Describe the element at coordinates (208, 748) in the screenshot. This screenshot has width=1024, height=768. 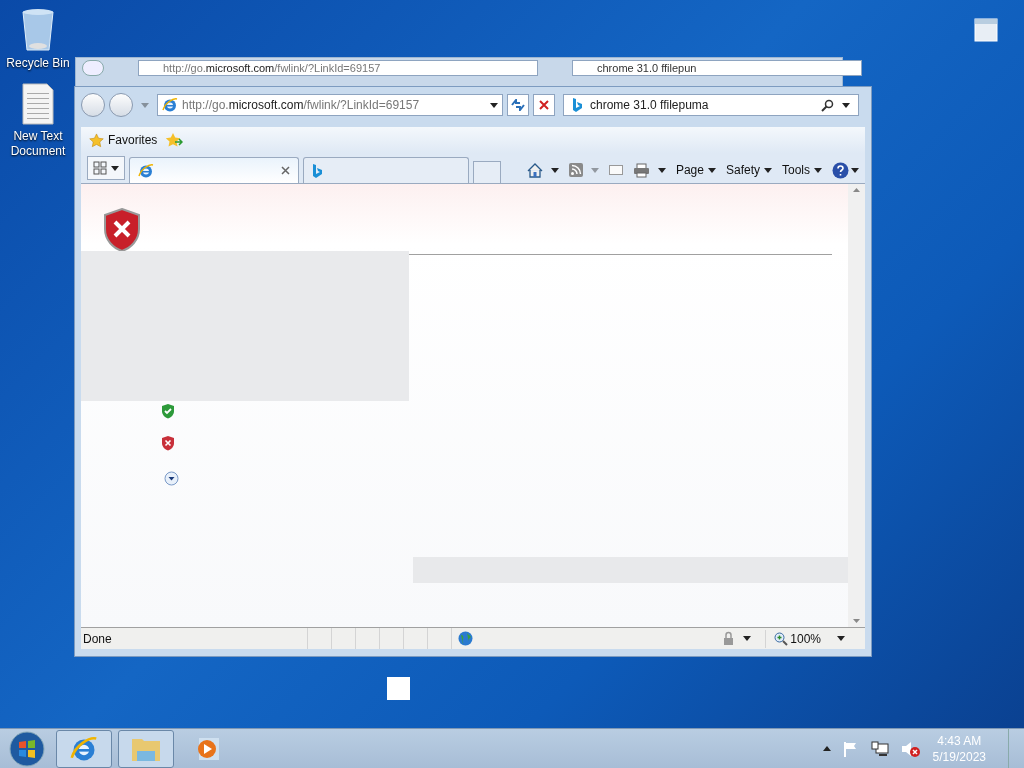
I see `play-icon` at that location.